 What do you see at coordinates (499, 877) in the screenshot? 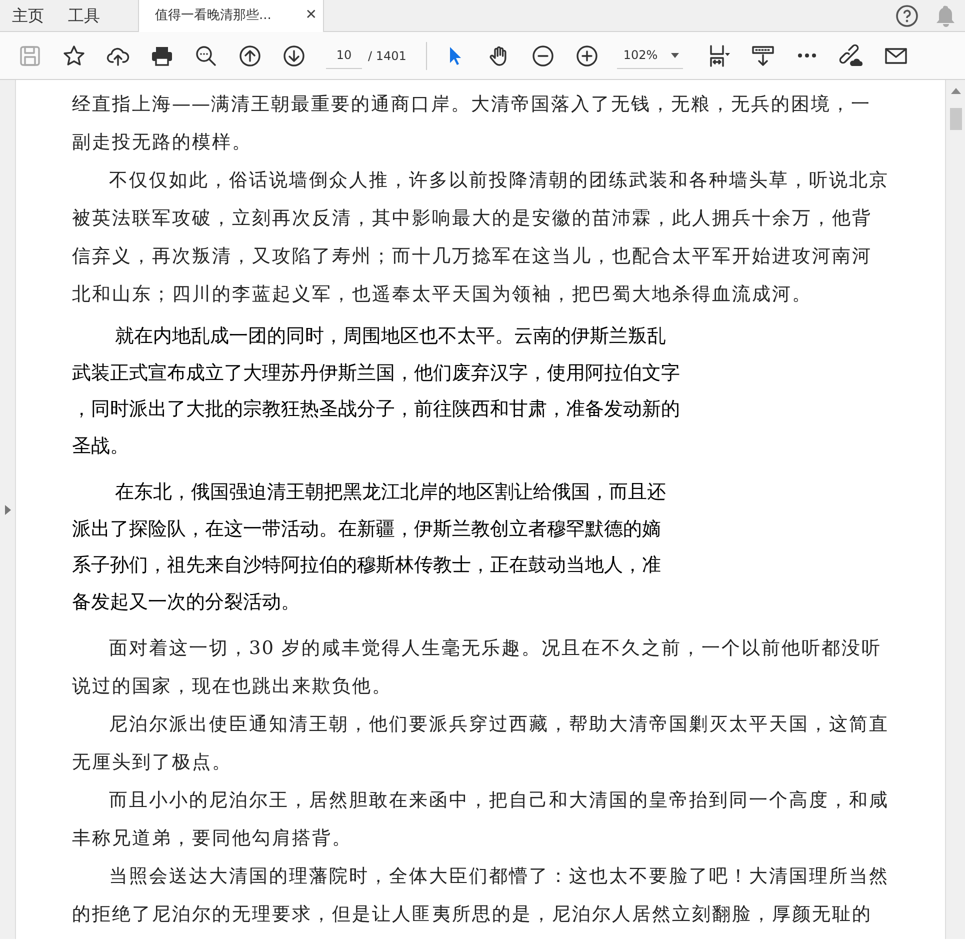
I see `text-line: 当照会送达大清国的理藩院时，全体大臣们都懵了：这也太不要脸了吧！大清国理所当然` at bounding box center [499, 877].